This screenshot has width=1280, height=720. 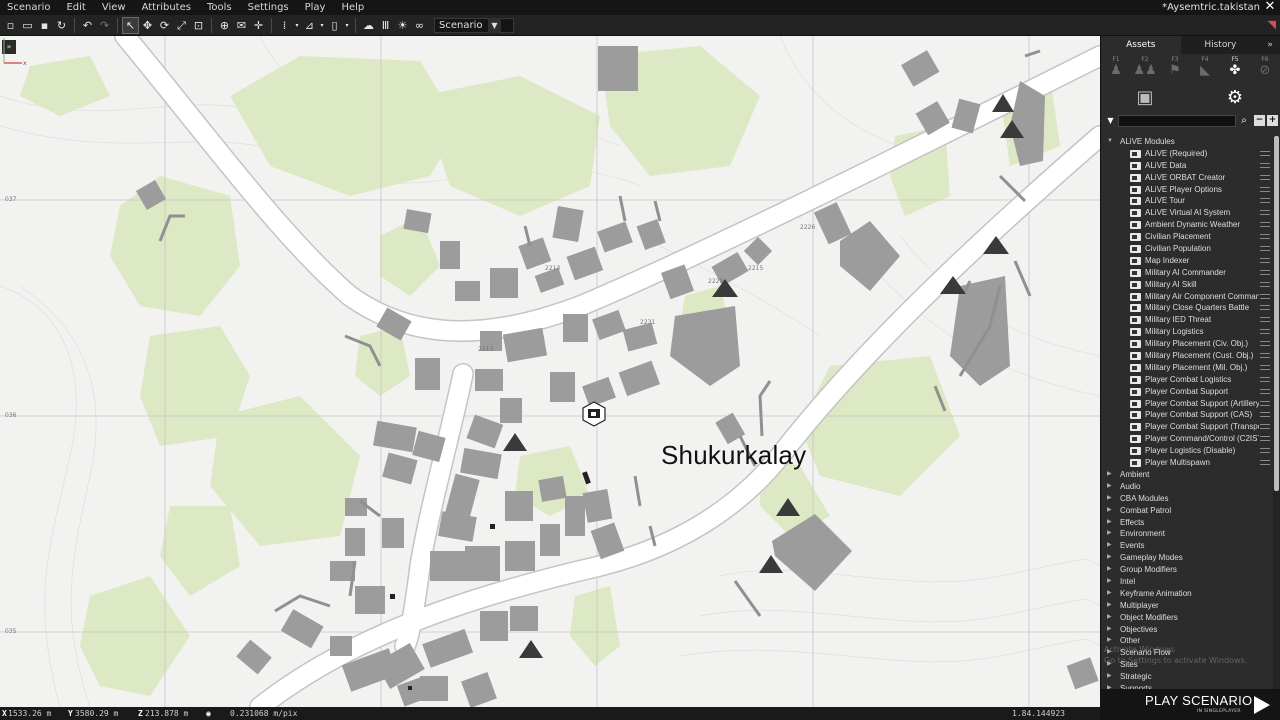 I want to click on redo-icon: ↷, so click(x=104, y=25).